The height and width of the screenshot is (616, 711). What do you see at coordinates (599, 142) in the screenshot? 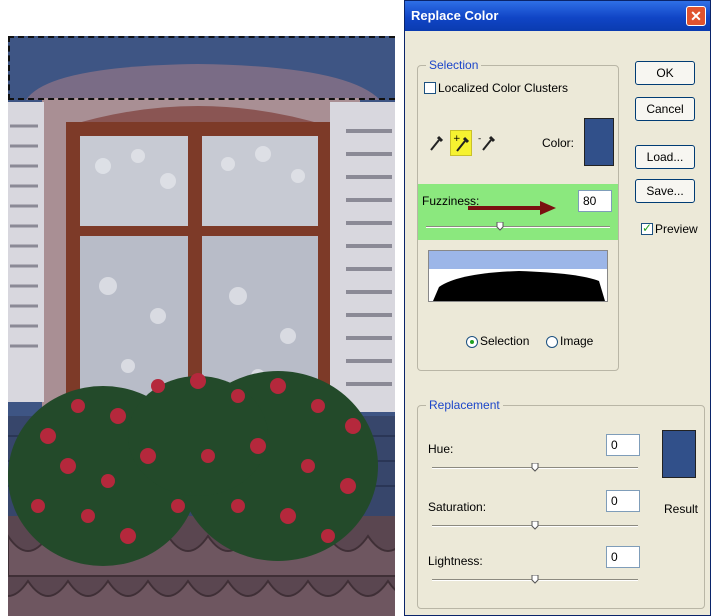
I see `selection-color-swatch` at bounding box center [599, 142].